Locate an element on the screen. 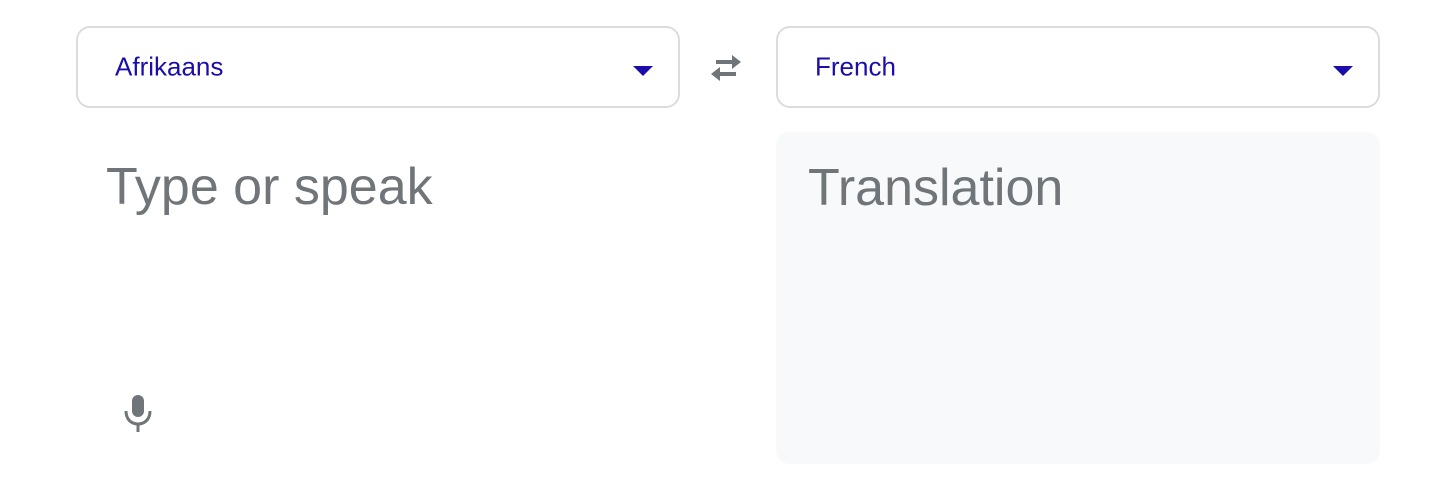 This screenshot has height=492, width=1454. microphone-icon is located at coordinates (138, 413).